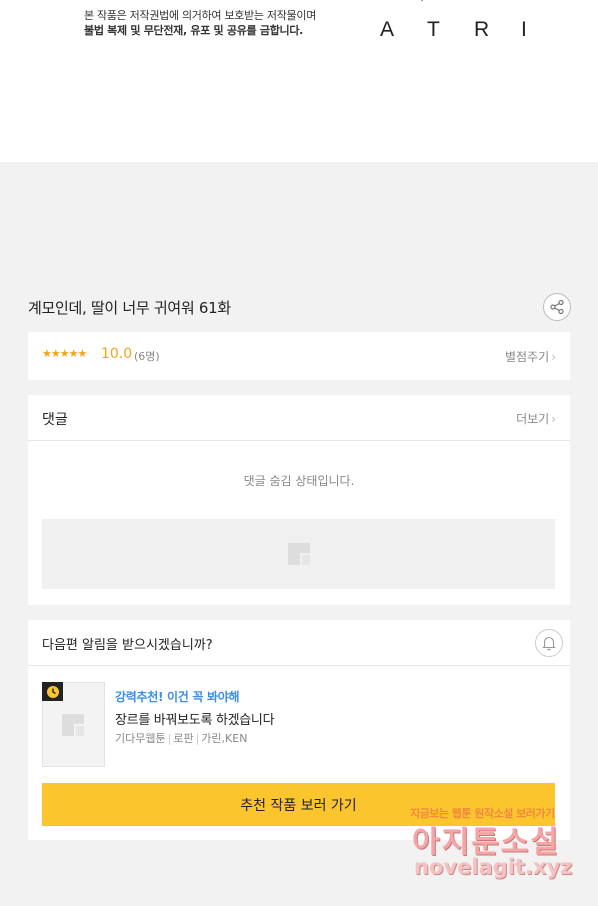 The width and height of the screenshot is (598, 906). I want to click on episode-title: 계모인데, 딸이 너무 귀여워 61화, so click(129, 308).